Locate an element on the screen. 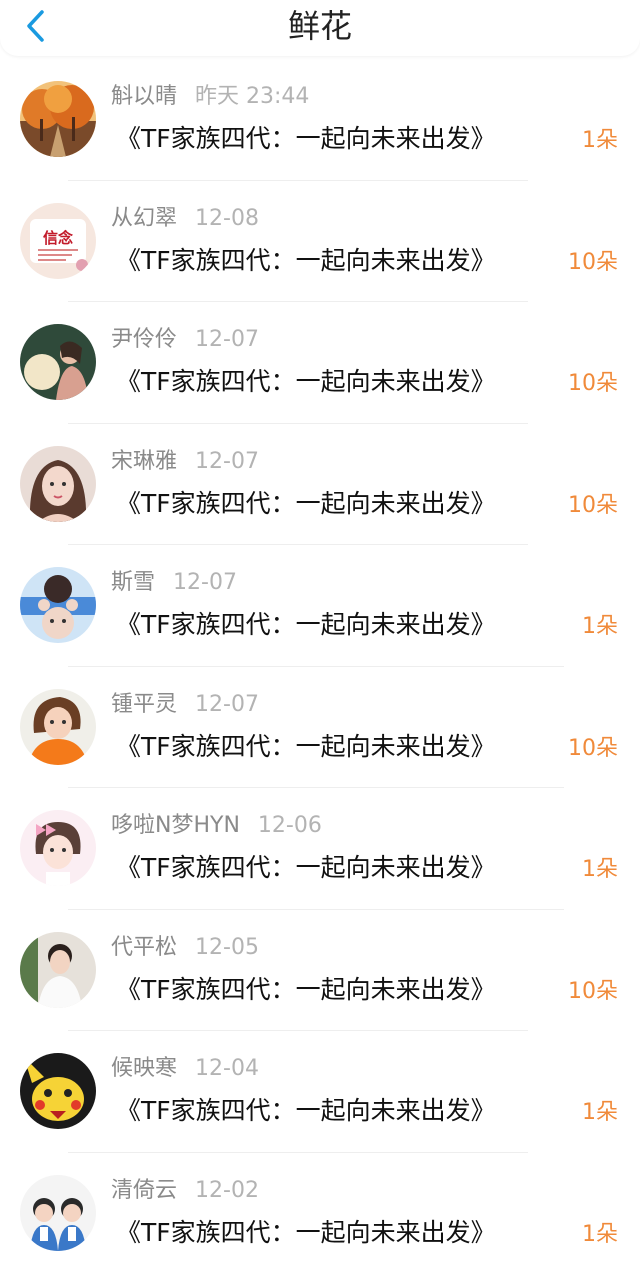  list-item: 宋琳雅 12-07 《TF家族四代：一起向未来出发》 10朵 is located at coordinates (320, 484).